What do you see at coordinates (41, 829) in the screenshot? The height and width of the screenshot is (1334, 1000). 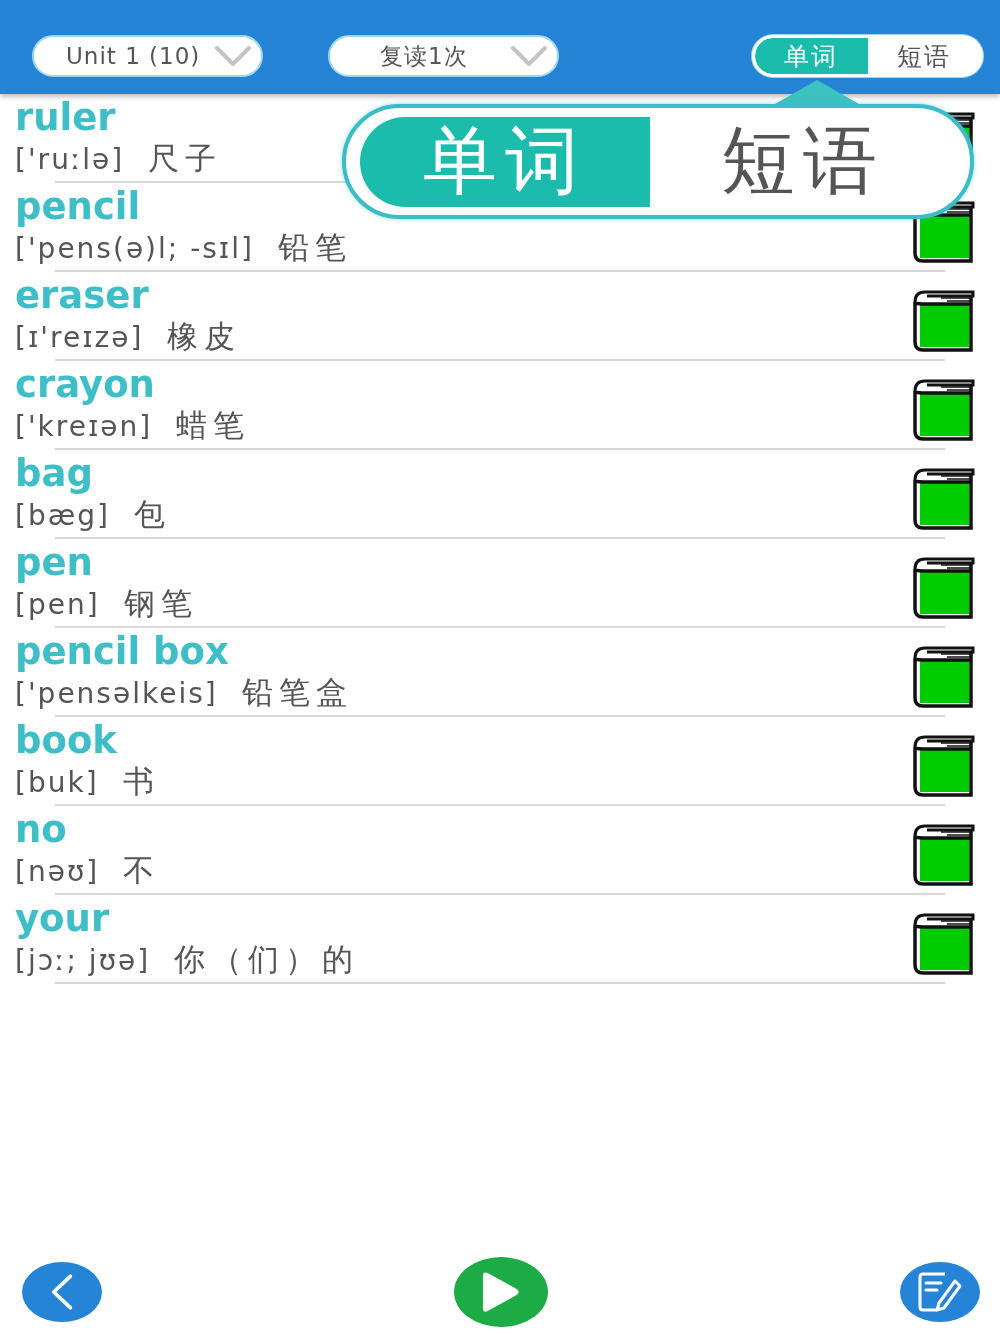 I see `word-text: no` at bounding box center [41, 829].